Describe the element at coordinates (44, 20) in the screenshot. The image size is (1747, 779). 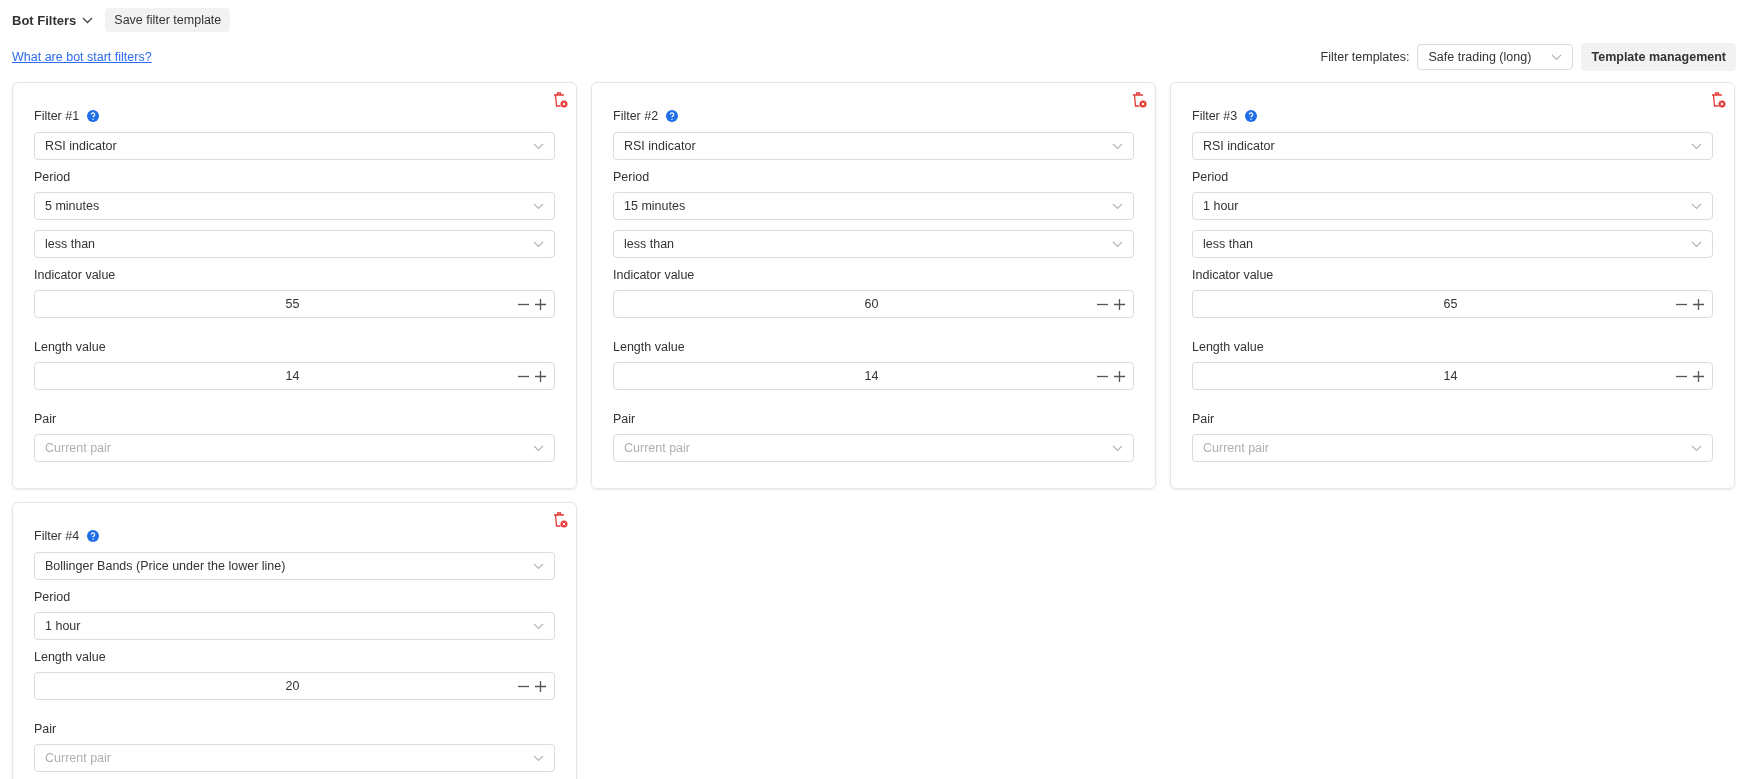
I see `section-title: Bot Filters` at that location.